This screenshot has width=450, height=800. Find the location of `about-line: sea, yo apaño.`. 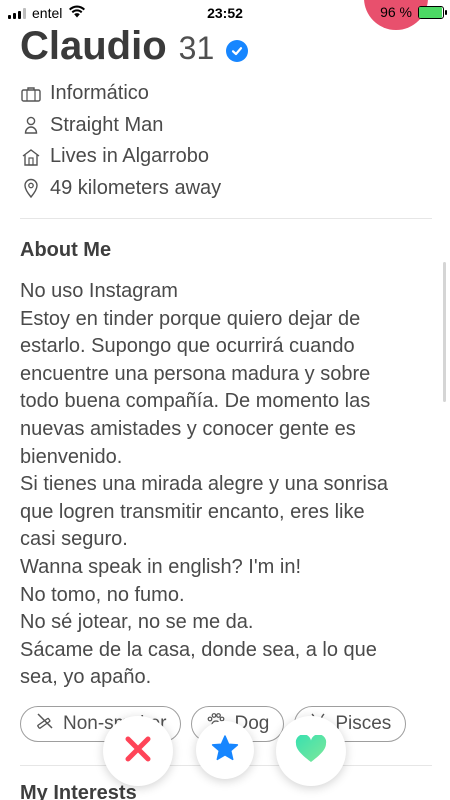

about-line: sea, yo apaño. is located at coordinates (86, 677).